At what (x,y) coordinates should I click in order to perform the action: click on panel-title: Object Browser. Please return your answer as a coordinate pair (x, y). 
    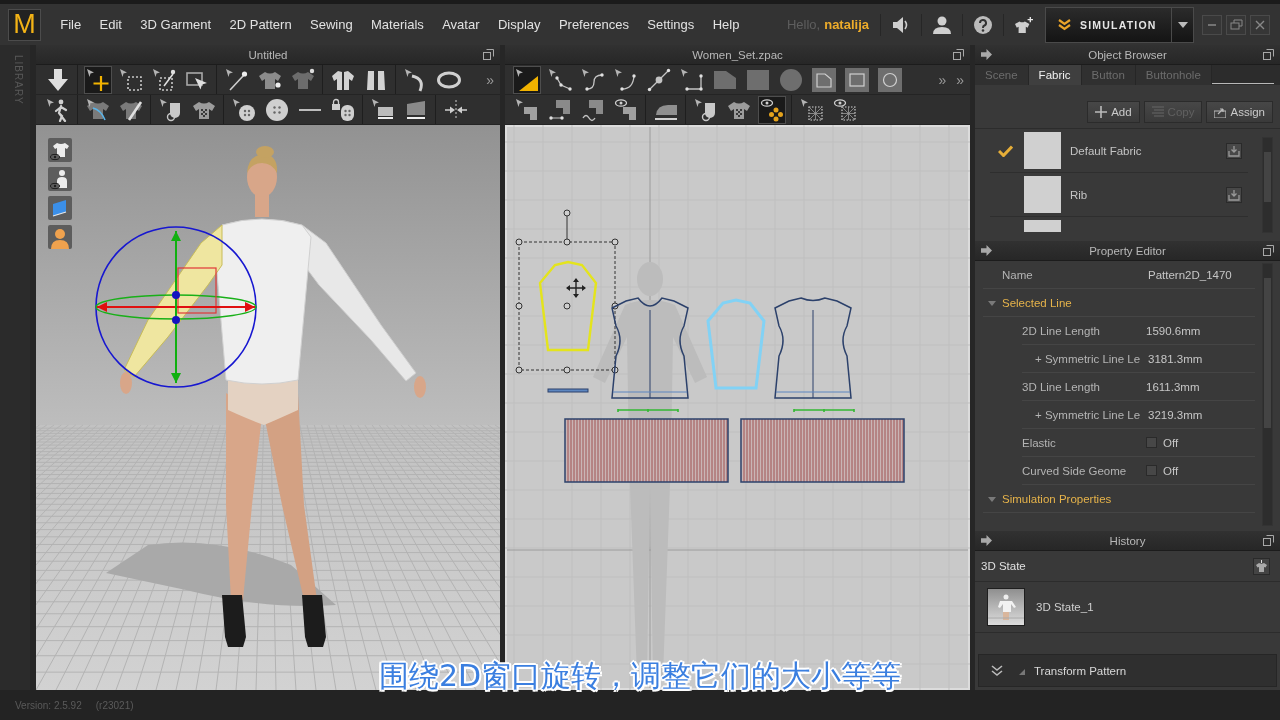
    Looking at the image, I should click on (1127, 54).